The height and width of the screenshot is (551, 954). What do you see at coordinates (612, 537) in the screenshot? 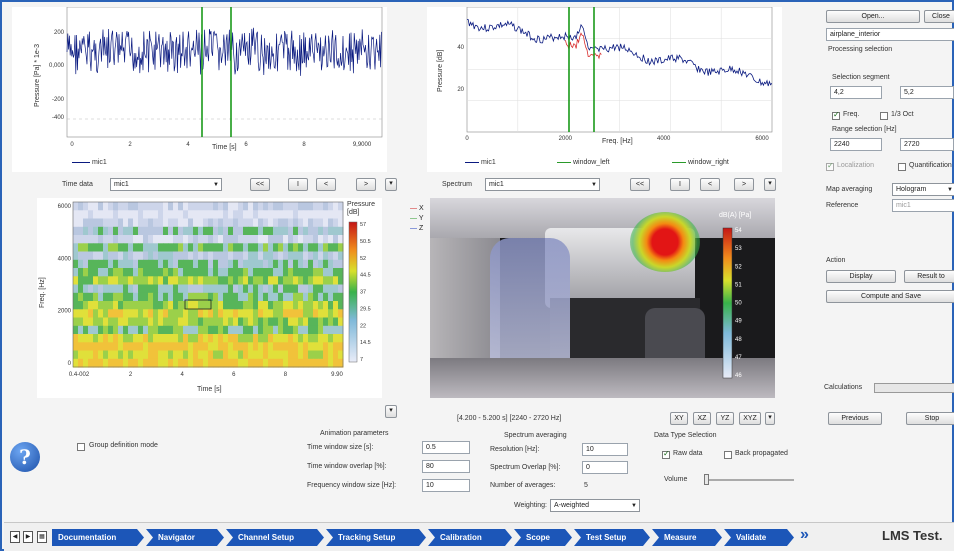
I see `nav-step-test-setup: Test Setup` at bounding box center [612, 537].